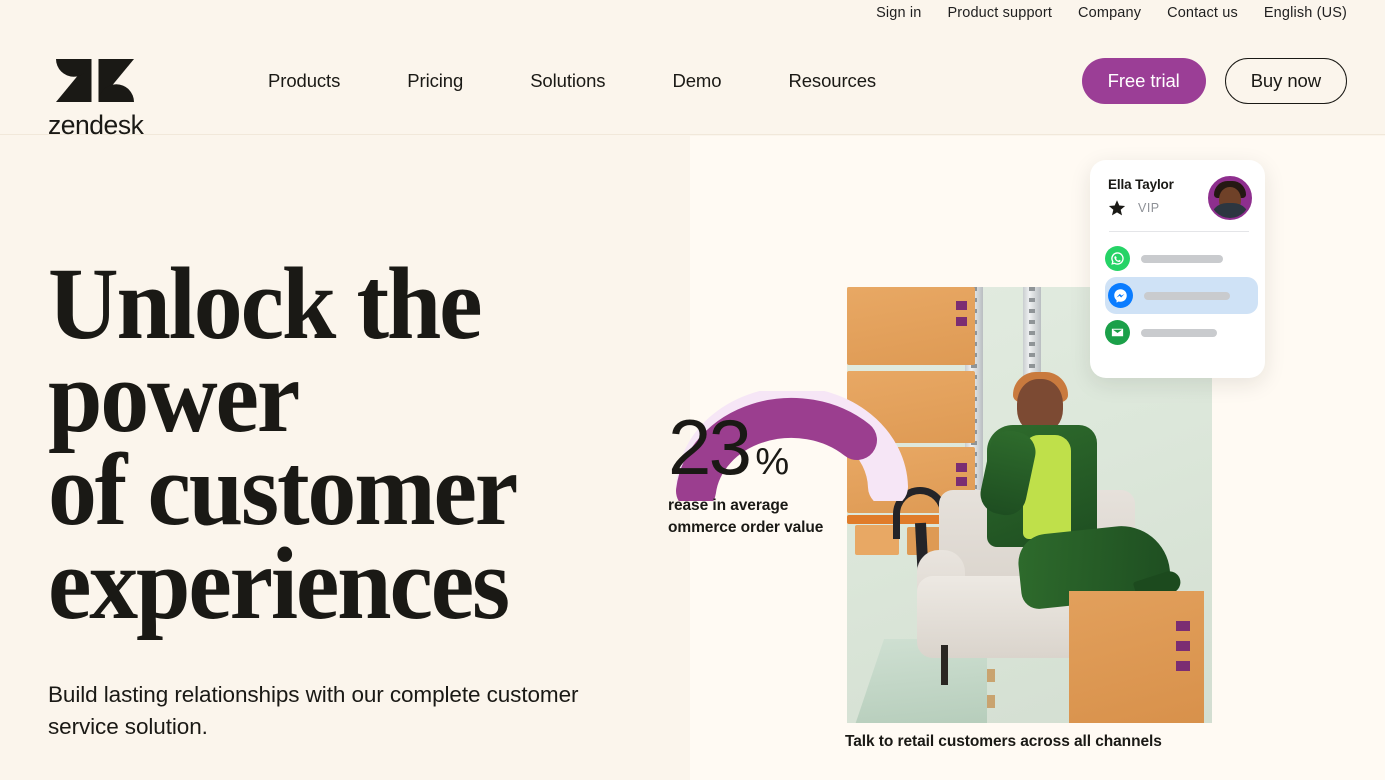 The image size is (1385, 780). What do you see at coordinates (1230, 210) in the screenshot?
I see `avatar-body` at bounding box center [1230, 210].